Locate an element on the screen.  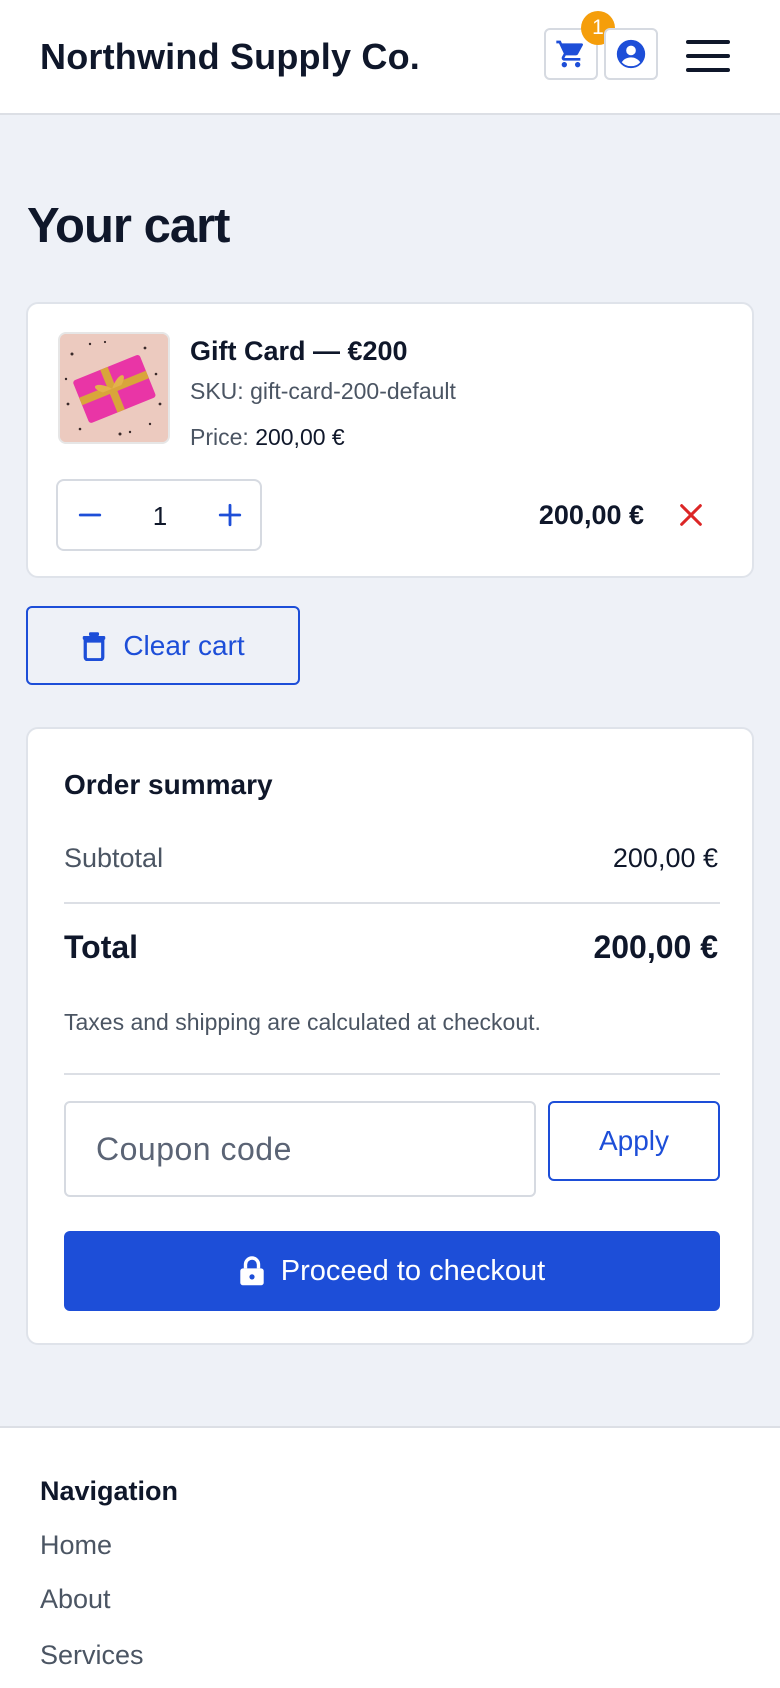
order-summary-title: Order summary is located at coordinates (168, 784).